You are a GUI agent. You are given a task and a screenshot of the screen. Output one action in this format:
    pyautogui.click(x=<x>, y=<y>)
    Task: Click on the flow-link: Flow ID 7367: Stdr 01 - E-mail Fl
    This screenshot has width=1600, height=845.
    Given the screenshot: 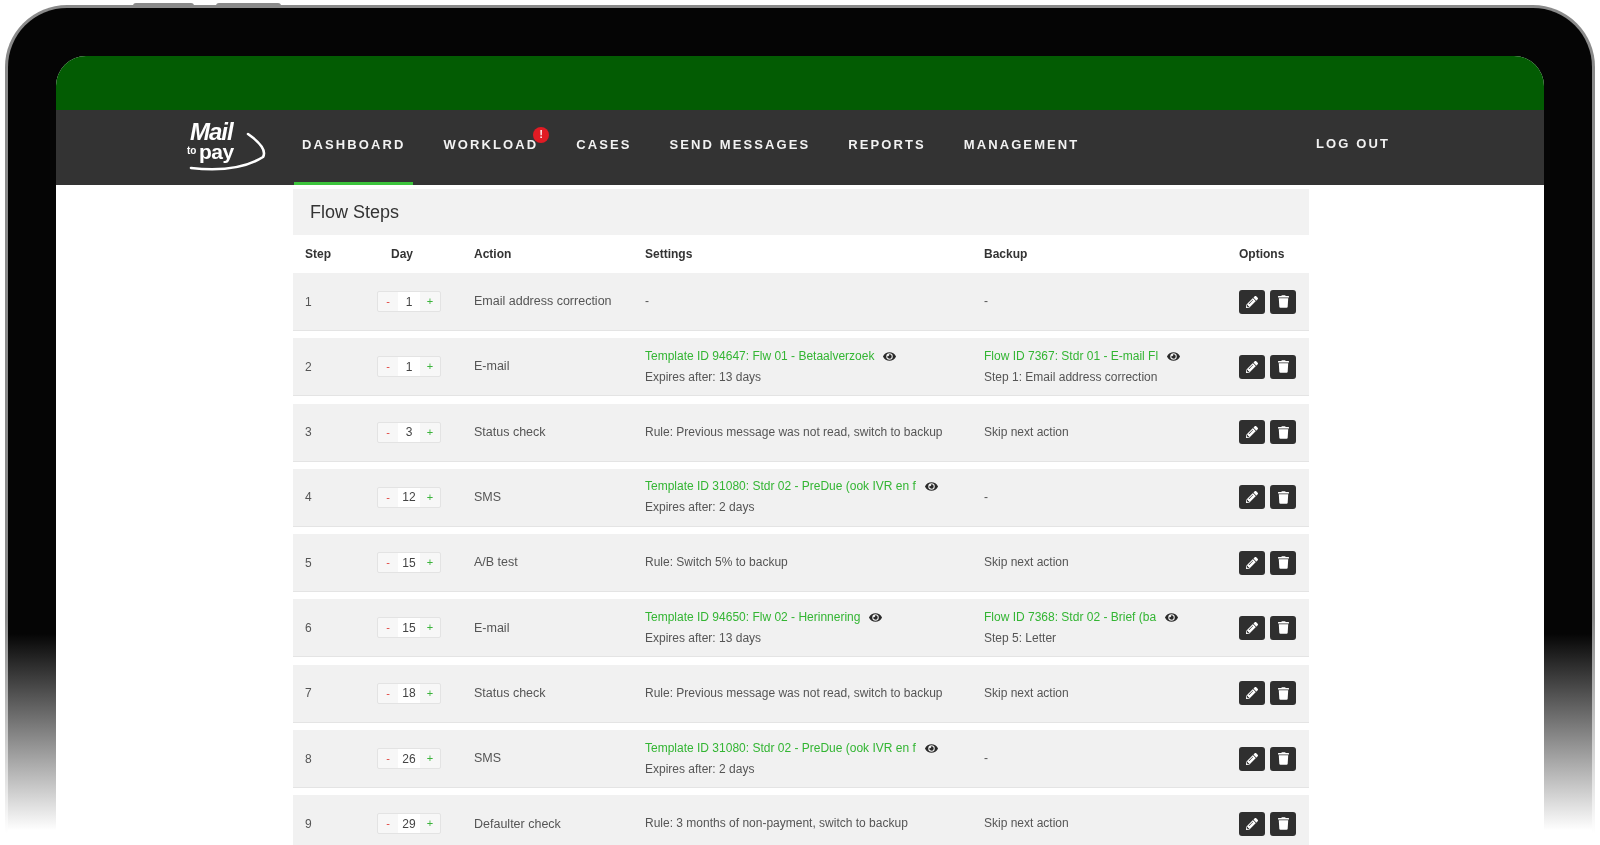 What is the action you would take?
    pyautogui.click(x=1071, y=356)
    